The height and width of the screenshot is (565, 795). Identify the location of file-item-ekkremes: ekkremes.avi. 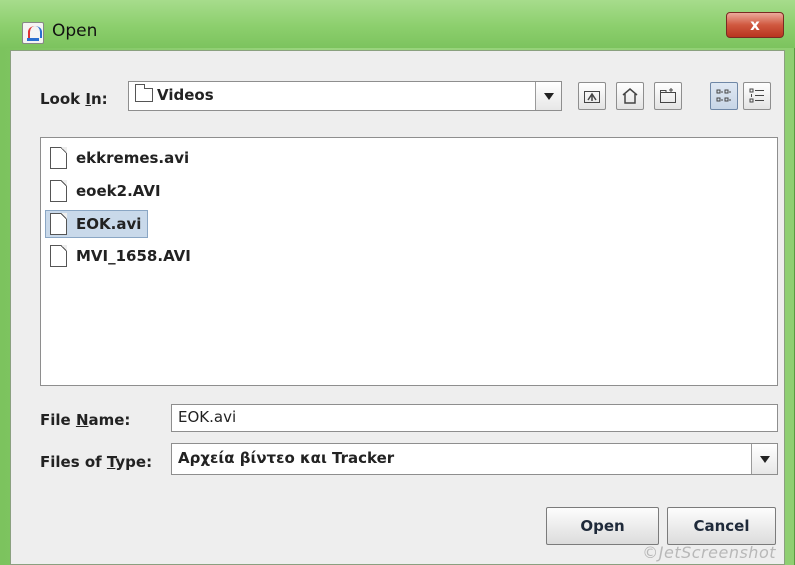
(120, 159).